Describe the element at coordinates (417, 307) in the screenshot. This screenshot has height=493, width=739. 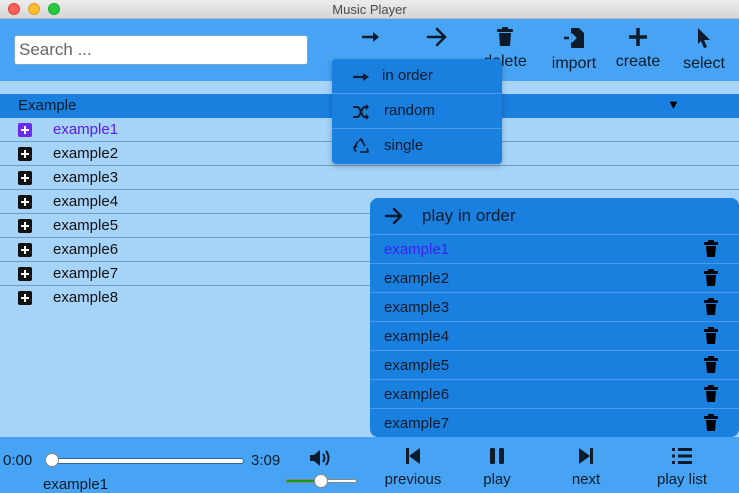
I see `playlist-item-name: example3` at that location.